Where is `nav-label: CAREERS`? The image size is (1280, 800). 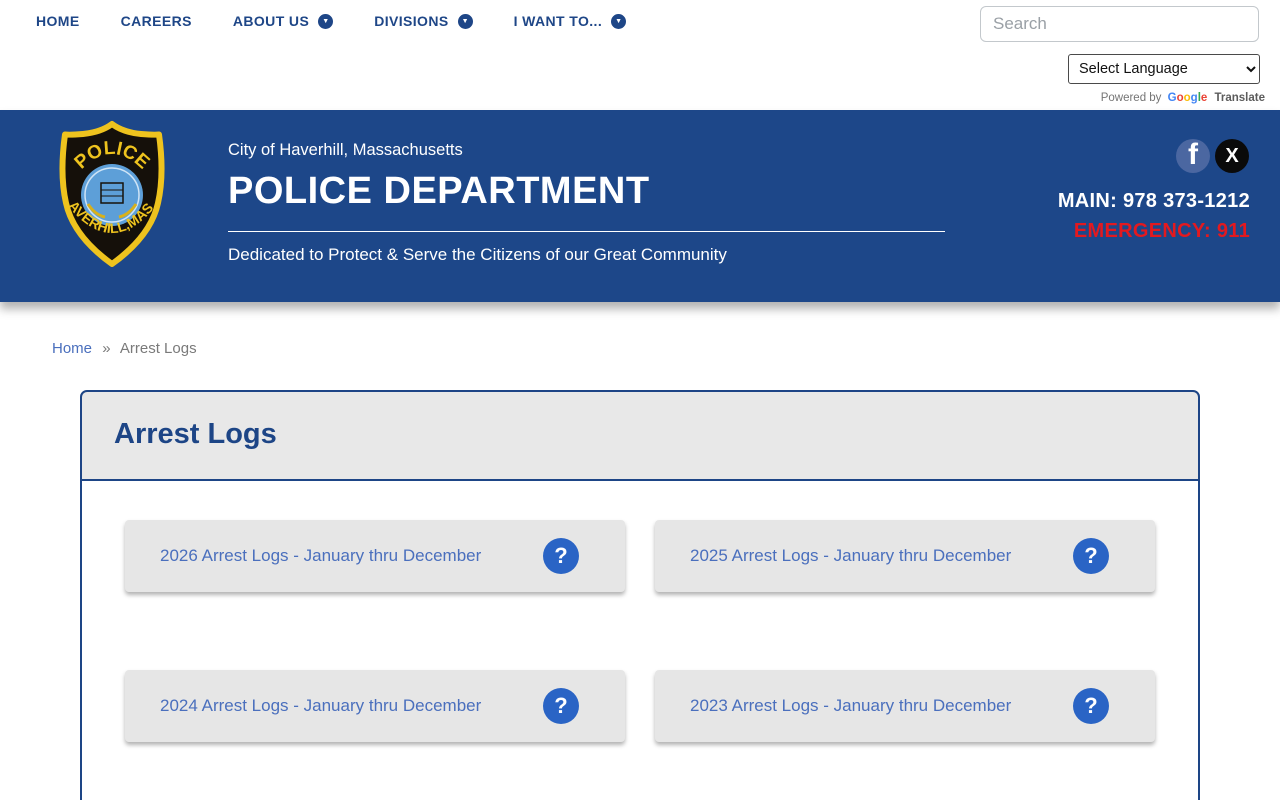
nav-label: CAREERS is located at coordinates (156, 21).